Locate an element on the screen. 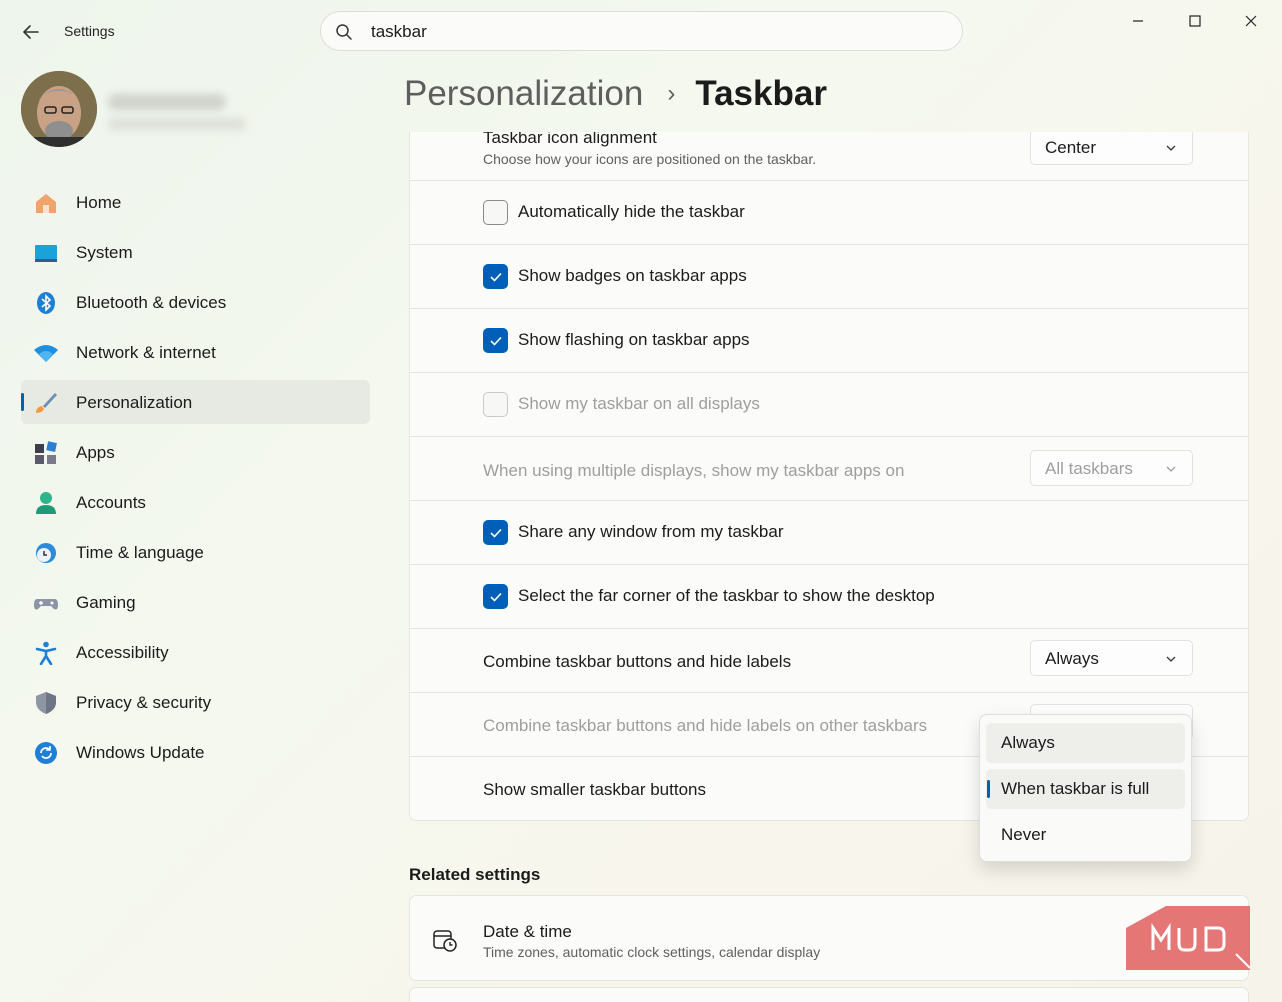 The height and width of the screenshot is (1002, 1282). sidebar-item-bluetooth: Bluetooth & devices is located at coordinates (195, 302).